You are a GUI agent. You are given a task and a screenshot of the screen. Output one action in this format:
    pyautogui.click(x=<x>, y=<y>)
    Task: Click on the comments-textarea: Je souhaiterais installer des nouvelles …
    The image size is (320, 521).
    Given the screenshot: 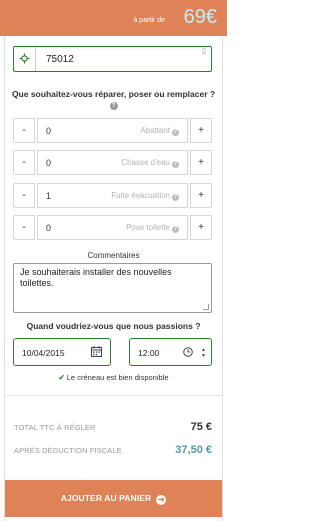 What is the action you would take?
    pyautogui.click(x=112, y=288)
    